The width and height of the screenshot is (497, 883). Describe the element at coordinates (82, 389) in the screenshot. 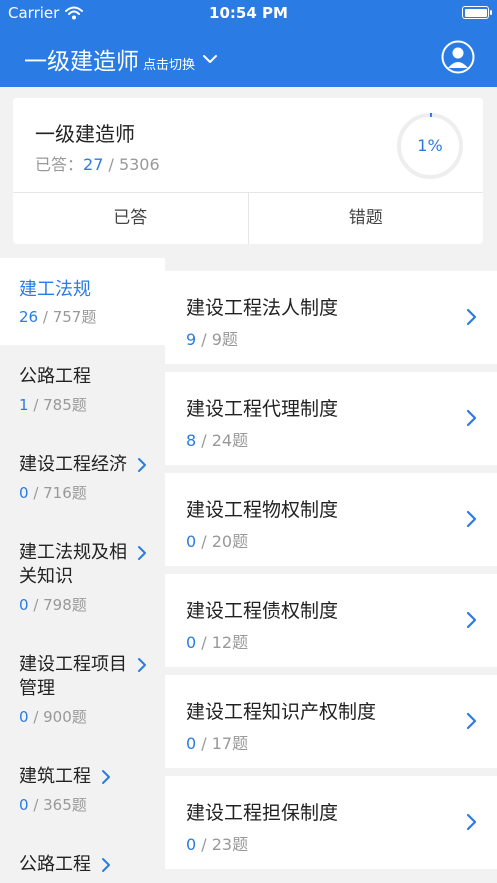

I see `sidebar-item-gonglugongcheng: 公路工程 1 / 785题` at that location.